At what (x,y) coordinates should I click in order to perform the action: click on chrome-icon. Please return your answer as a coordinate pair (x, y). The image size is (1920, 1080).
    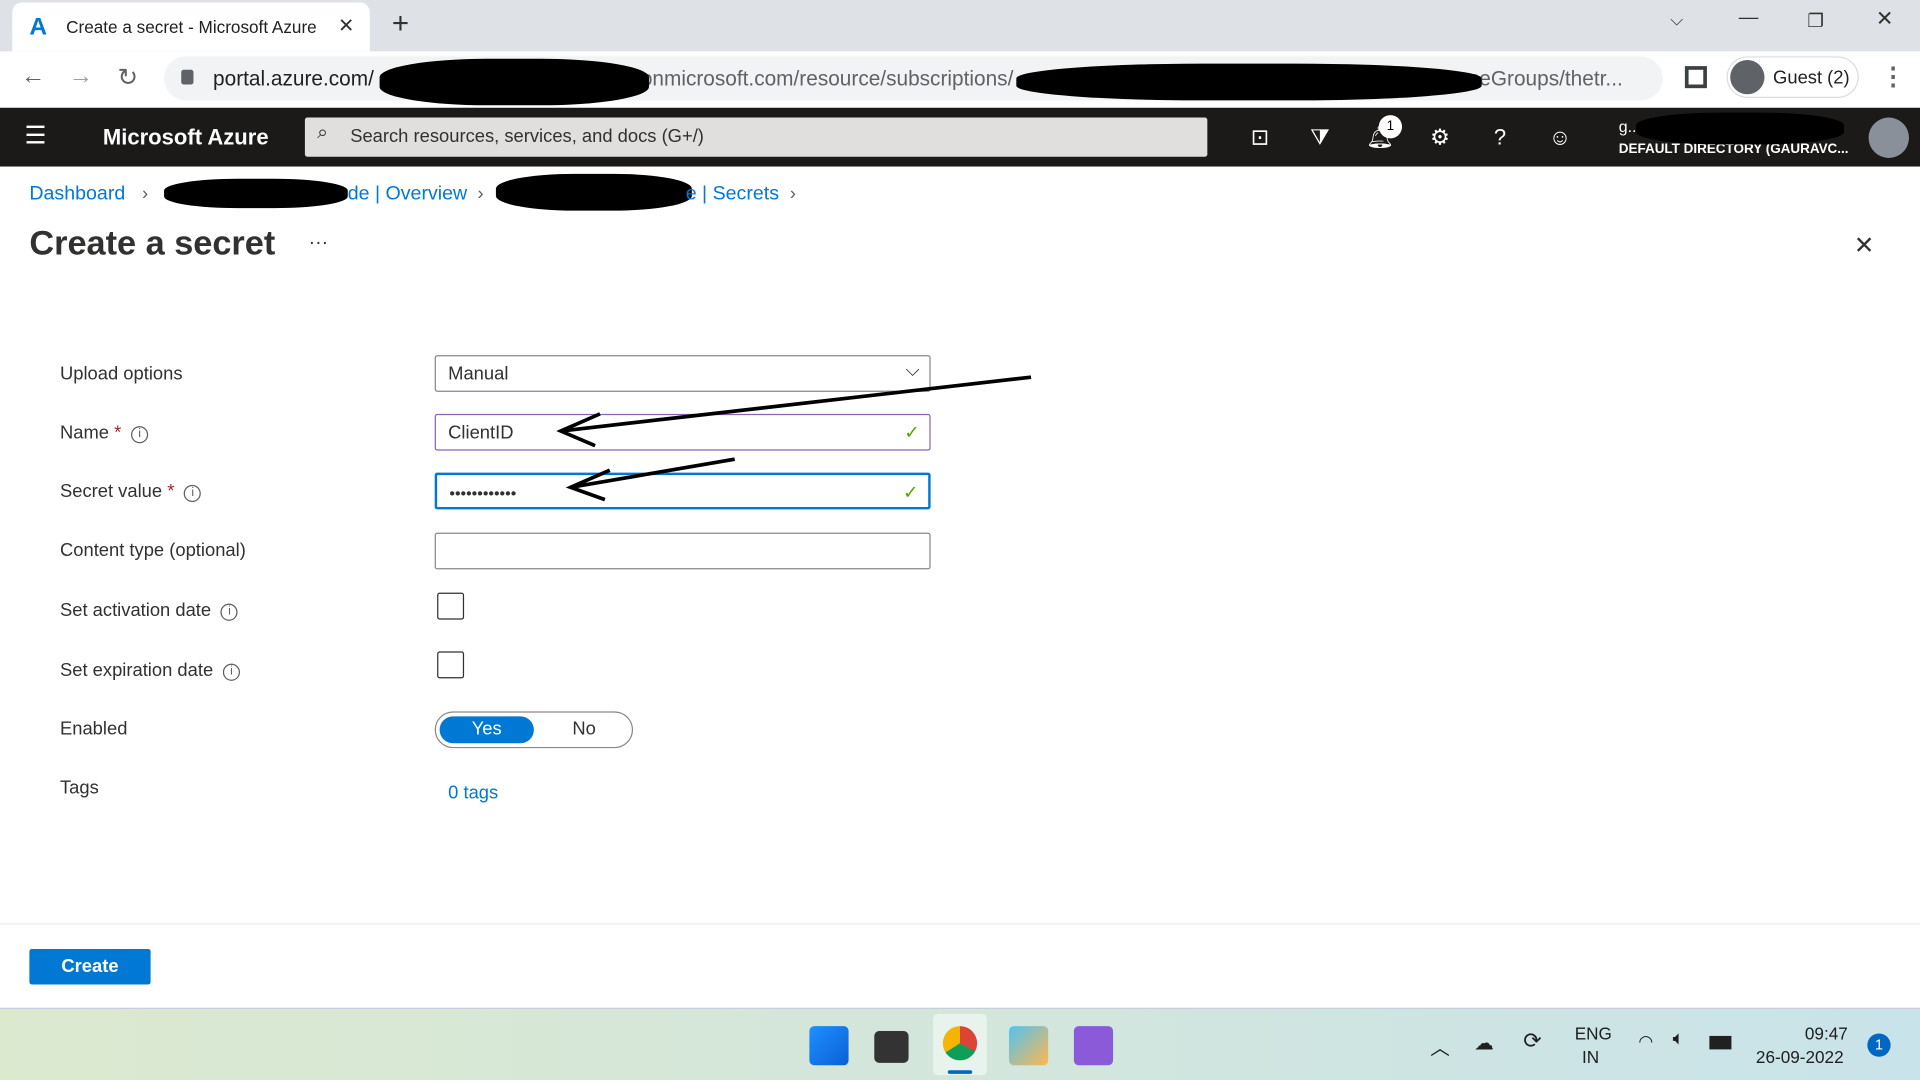
    Looking at the image, I should click on (960, 1043).